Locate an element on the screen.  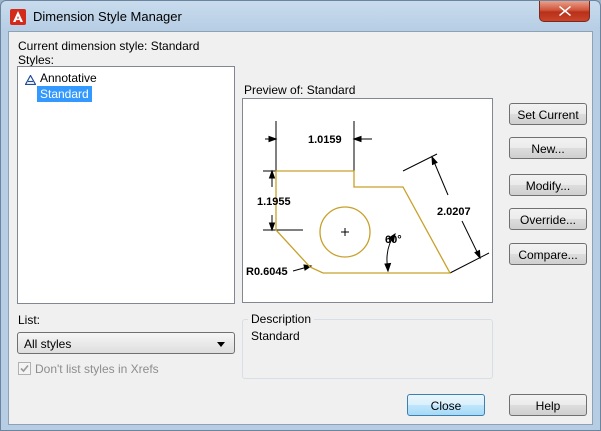
right-extension-line-bottom is located at coordinates (469, 263).